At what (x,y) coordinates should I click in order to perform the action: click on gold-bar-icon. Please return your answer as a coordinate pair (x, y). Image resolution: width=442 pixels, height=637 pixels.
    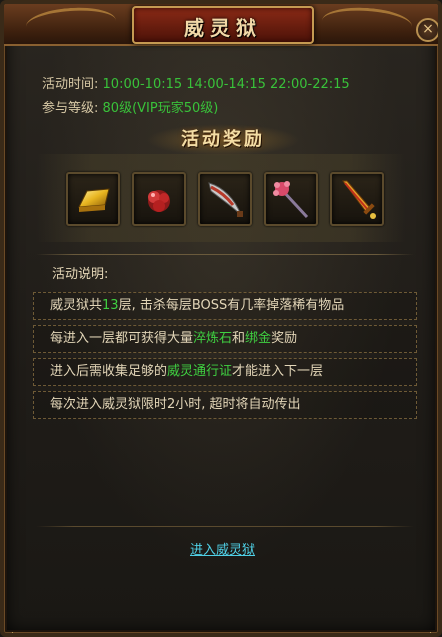
    Looking at the image, I should click on (94, 200).